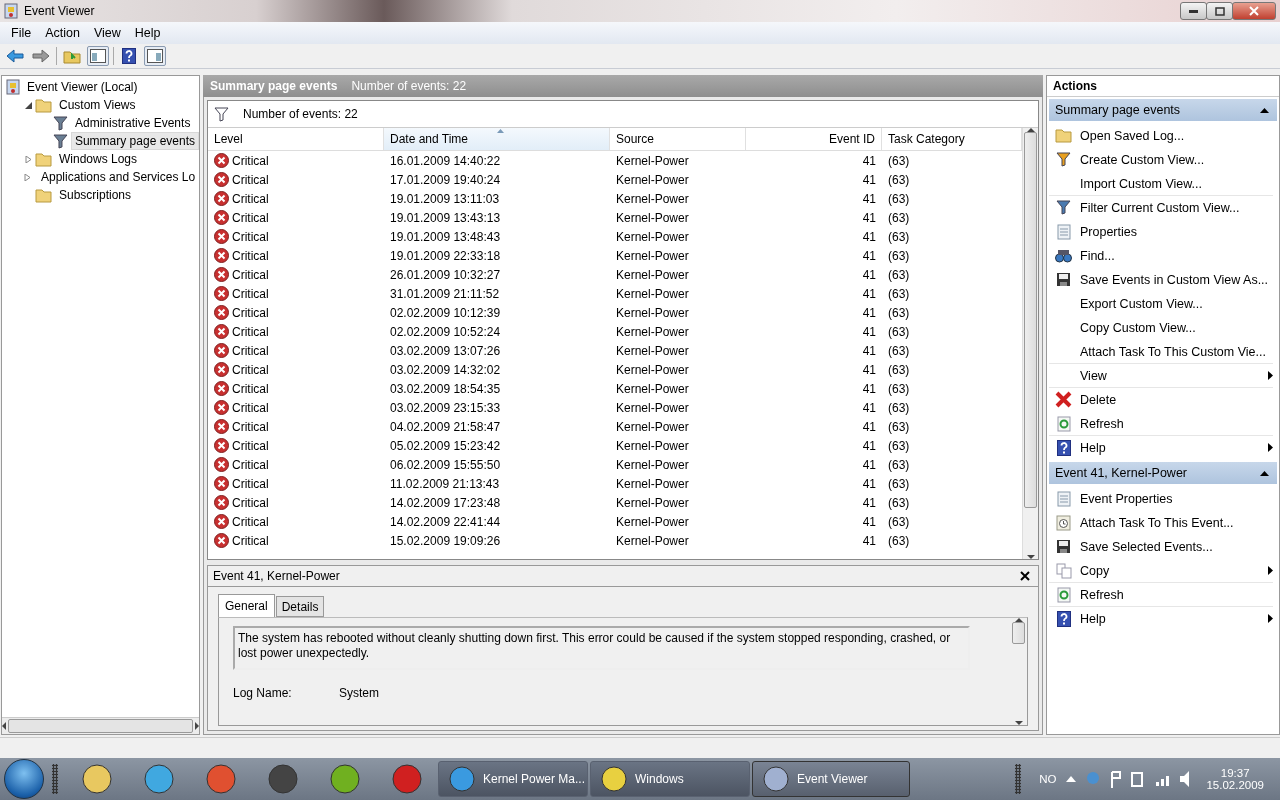 The height and width of the screenshot is (800, 1280). I want to click on show-hidden-icons-icon, so click(1071, 779).